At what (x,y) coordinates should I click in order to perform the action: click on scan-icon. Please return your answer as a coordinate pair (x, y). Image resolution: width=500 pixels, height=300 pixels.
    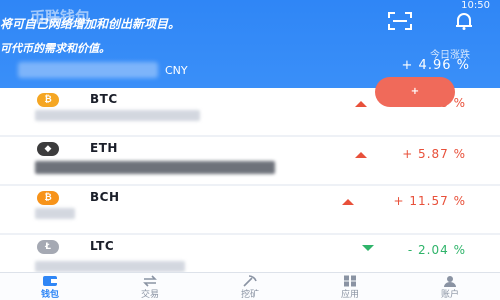
    Looking at the image, I should click on (400, 21).